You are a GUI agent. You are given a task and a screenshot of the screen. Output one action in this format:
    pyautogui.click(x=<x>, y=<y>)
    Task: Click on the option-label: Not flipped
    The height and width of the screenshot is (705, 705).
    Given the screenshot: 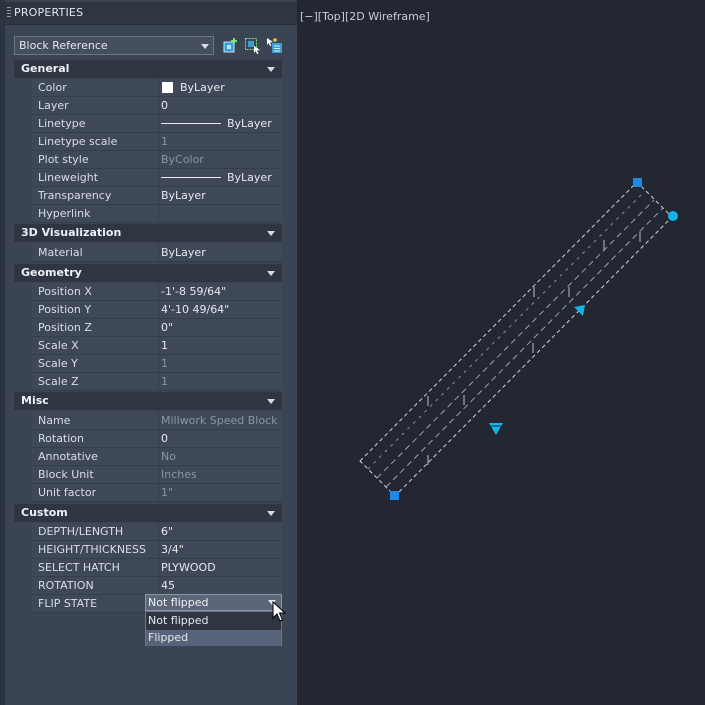 What is the action you would take?
    pyautogui.click(x=178, y=620)
    